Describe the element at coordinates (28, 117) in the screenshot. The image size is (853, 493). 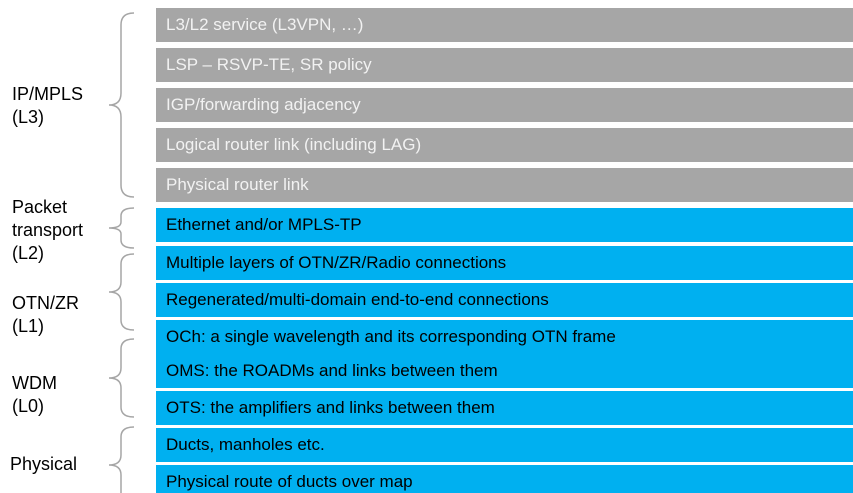
I see `layer-label-line: (L3)` at that location.